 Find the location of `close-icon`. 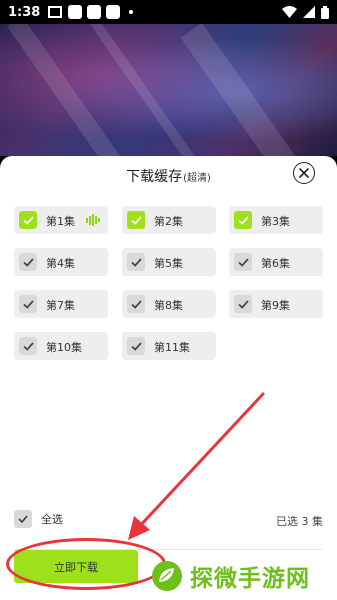

close-icon is located at coordinates (304, 173).